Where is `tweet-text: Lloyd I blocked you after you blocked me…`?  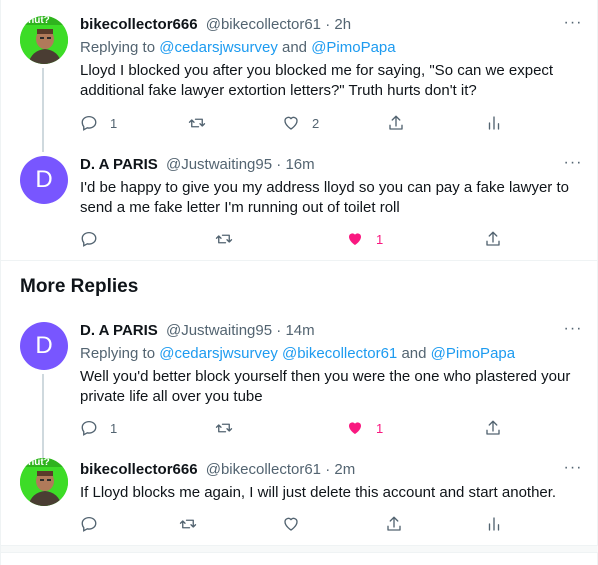 tweet-text: Lloyd I blocked you after you blocked me… is located at coordinates (317, 80).